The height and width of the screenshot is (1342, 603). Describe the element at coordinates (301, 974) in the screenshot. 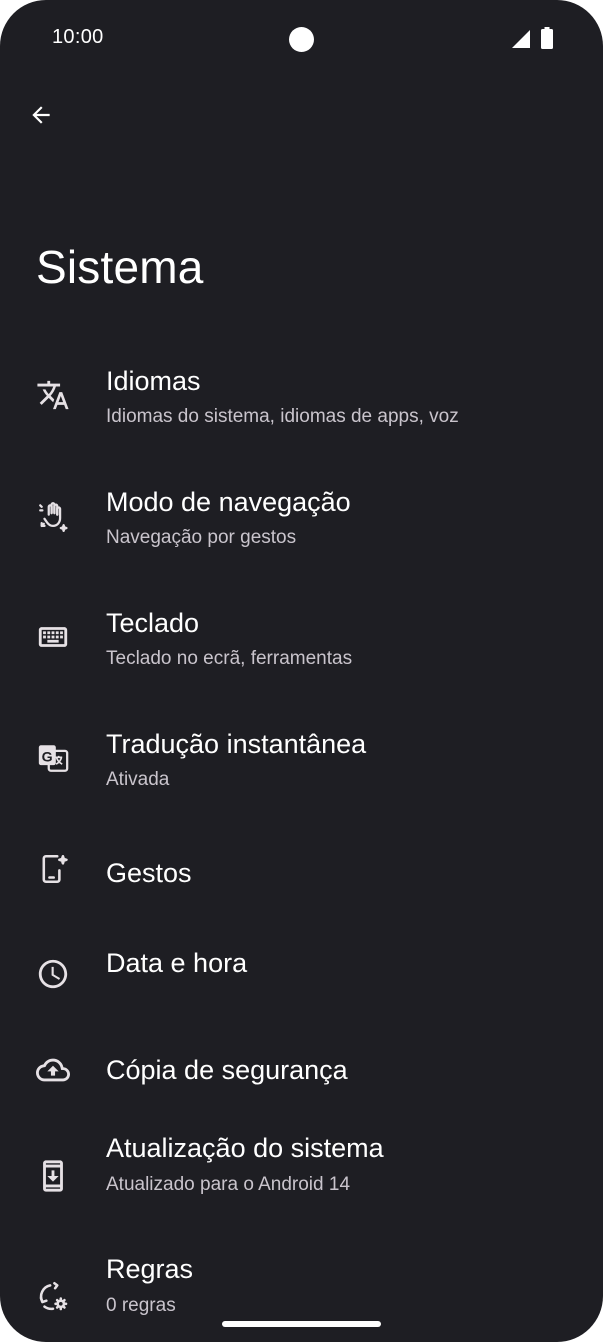

I see `setting-item-data-e-hora: Data e hora` at that location.